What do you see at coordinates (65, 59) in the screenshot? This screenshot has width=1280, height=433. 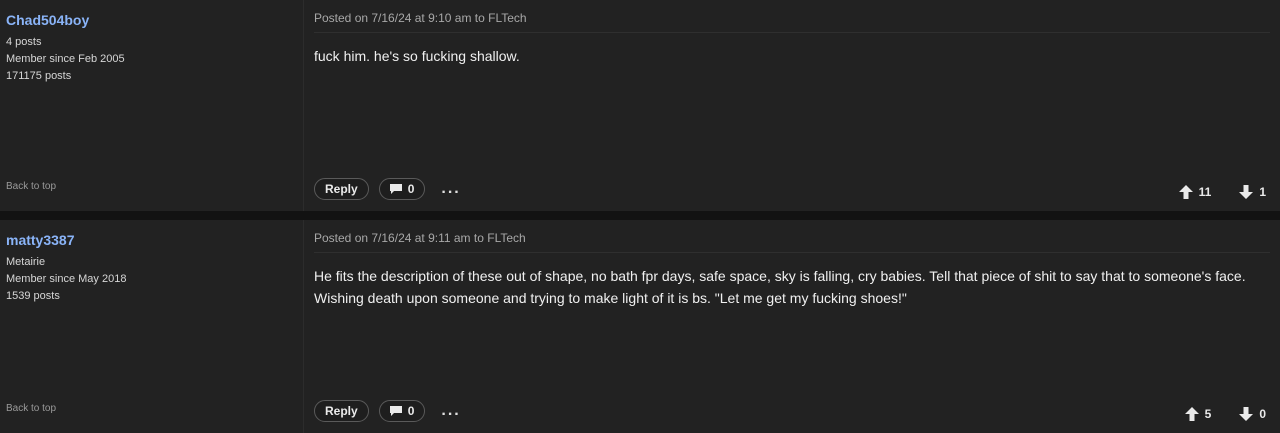 I see `author-meta-member-since: Member since Feb 2005` at bounding box center [65, 59].